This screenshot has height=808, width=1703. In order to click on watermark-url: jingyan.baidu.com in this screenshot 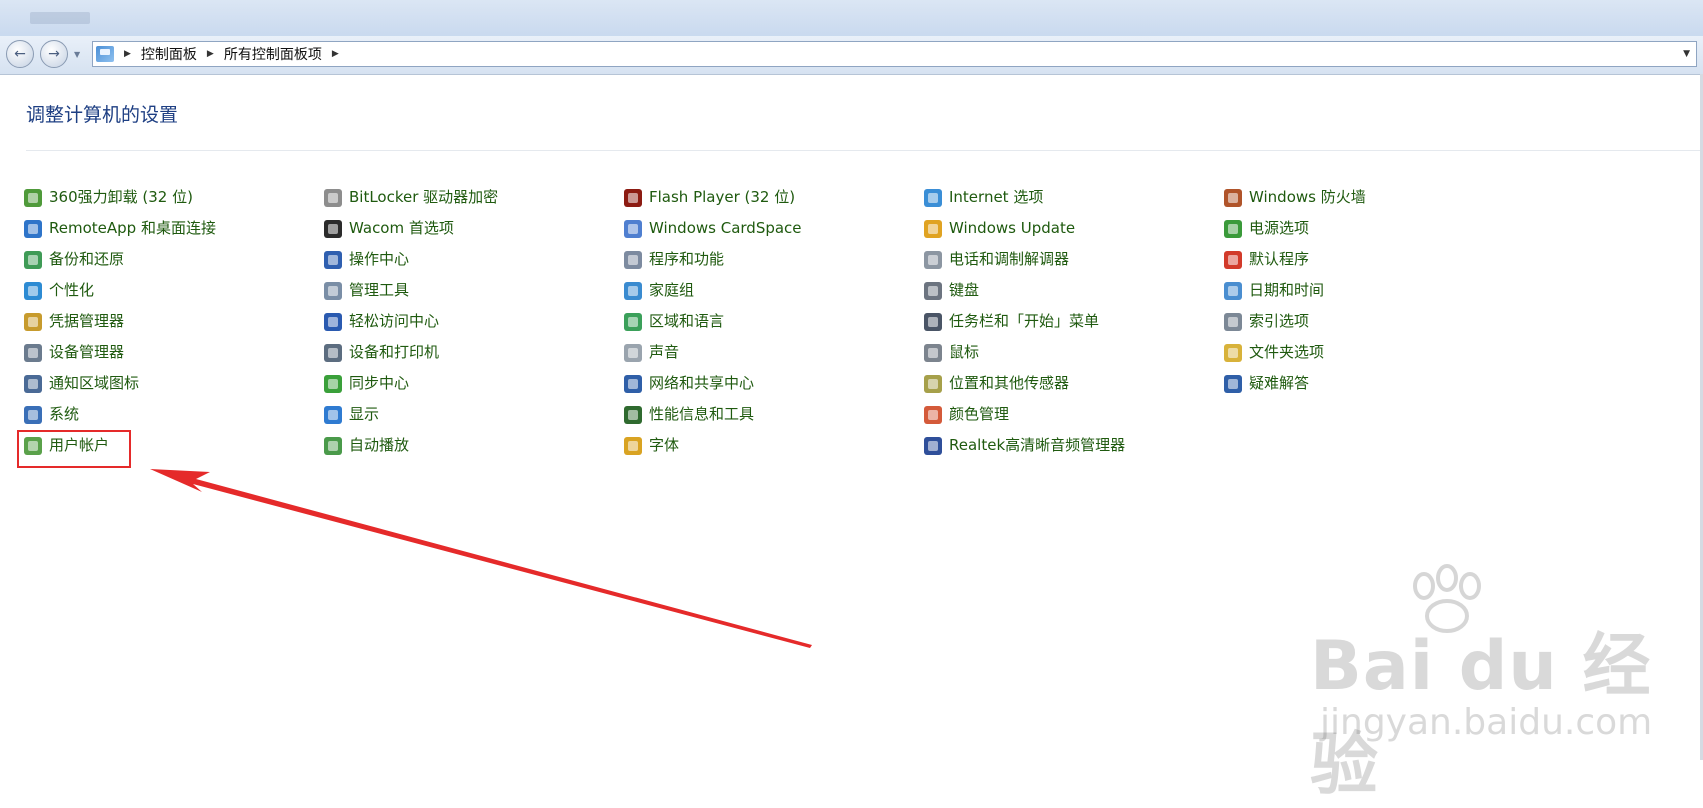, I will do `click(1486, 722)`.